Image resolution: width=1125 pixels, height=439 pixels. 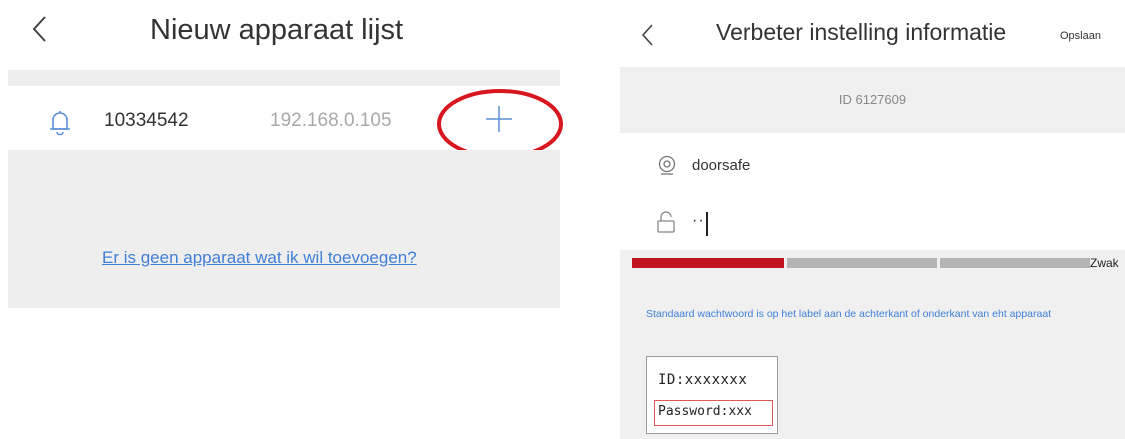 I want to click on save-button: Opslaan, so click(x=1080, y=36).